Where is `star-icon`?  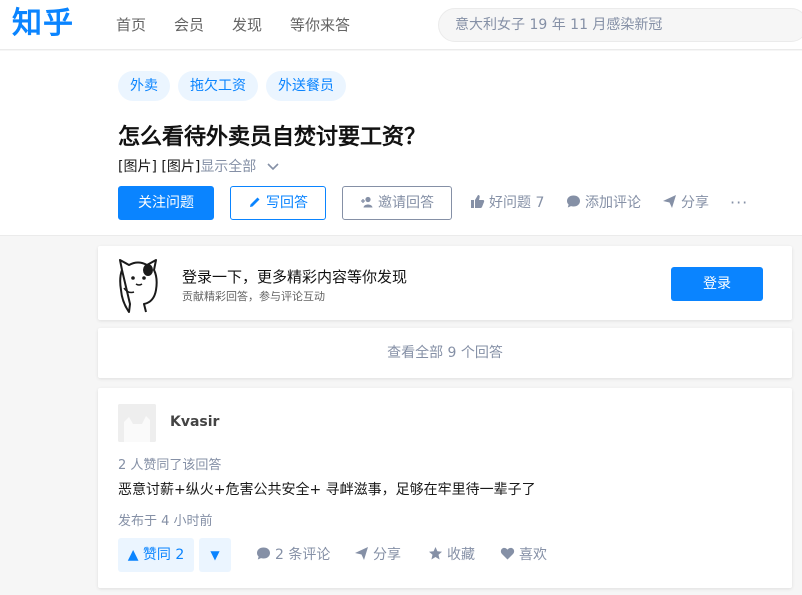 star-icon is located at coordinates (435, 553).